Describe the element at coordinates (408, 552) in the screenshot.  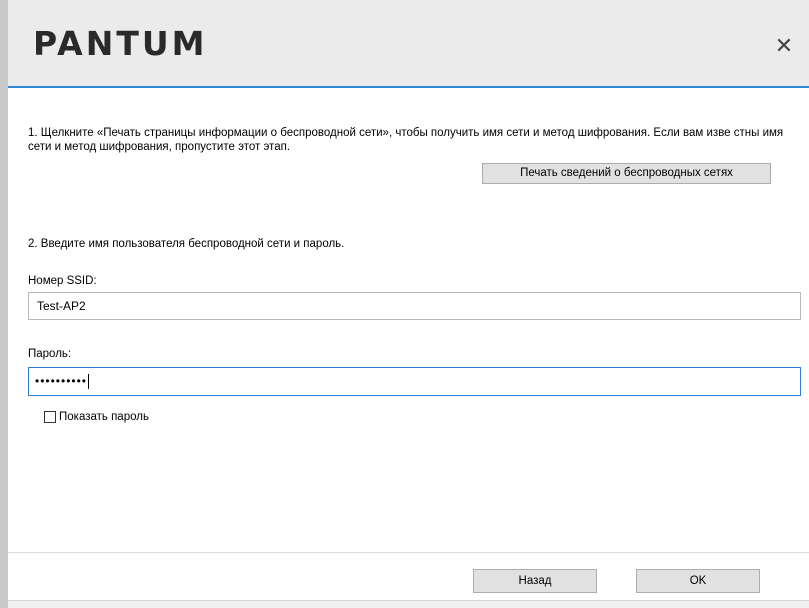
I see `footer-divider` at that location.